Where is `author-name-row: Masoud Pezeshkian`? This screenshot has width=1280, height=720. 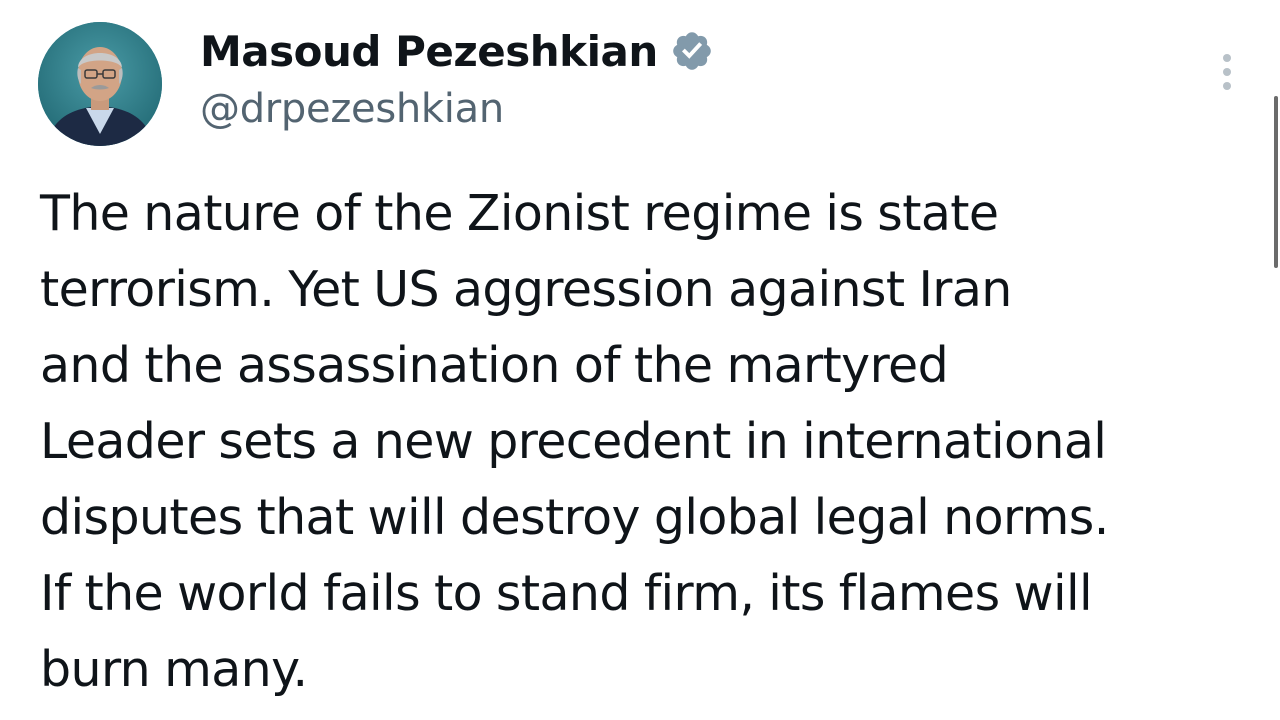
author-name-row: Masoud Pezeshkian is located at coordinates (457, 51).